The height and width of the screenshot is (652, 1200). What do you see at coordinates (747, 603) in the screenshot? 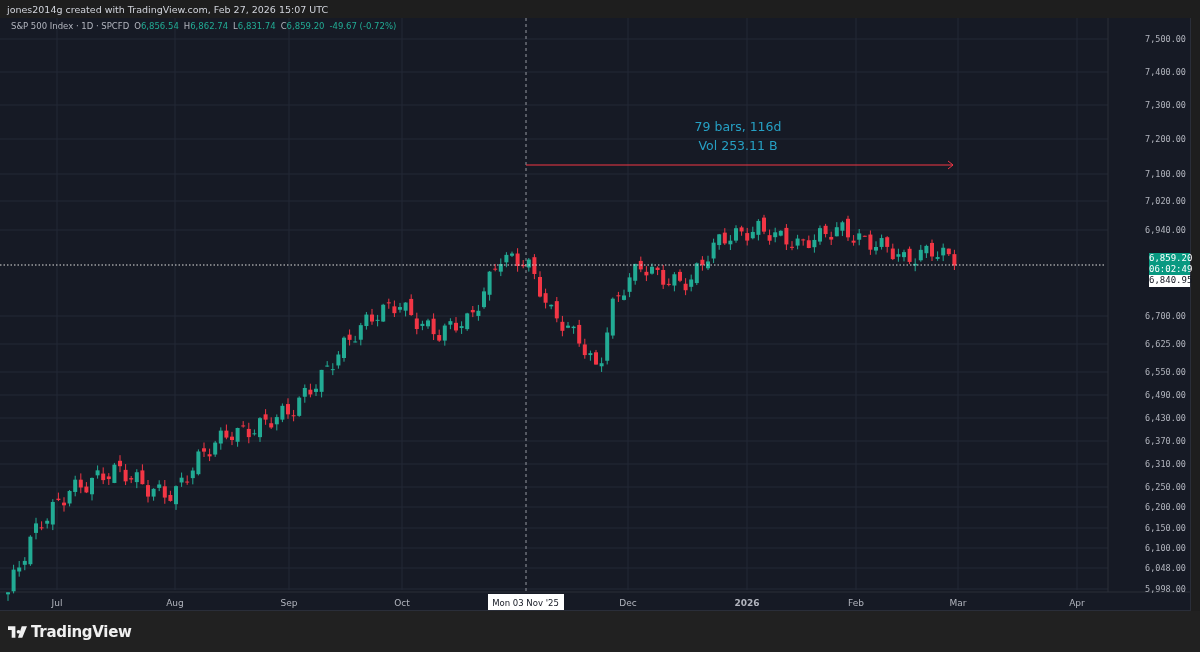
I see `time-axis-label: 2026` at bounding box center [747, 603].